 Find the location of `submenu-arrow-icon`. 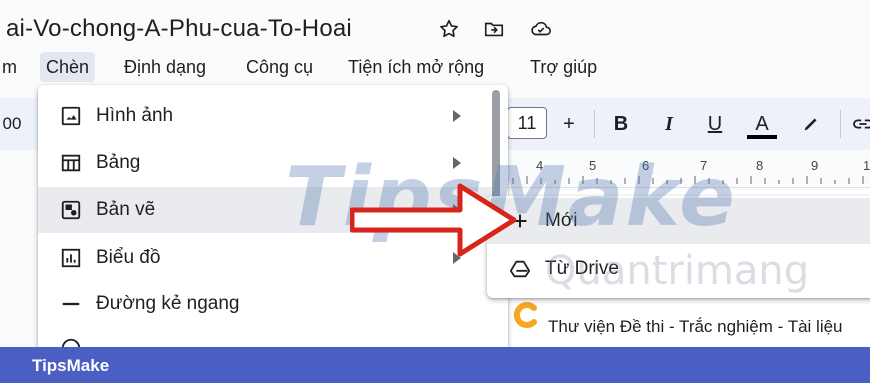

submenu-arrow-icon is located at coordinates (457, 116).